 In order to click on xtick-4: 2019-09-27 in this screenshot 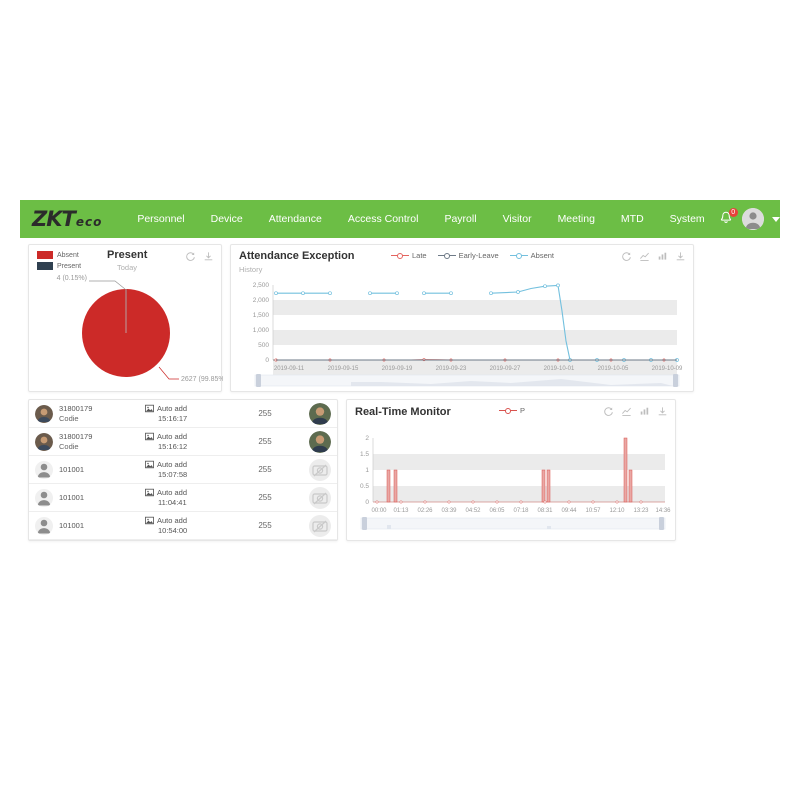, I will do `click(505, 369)`.